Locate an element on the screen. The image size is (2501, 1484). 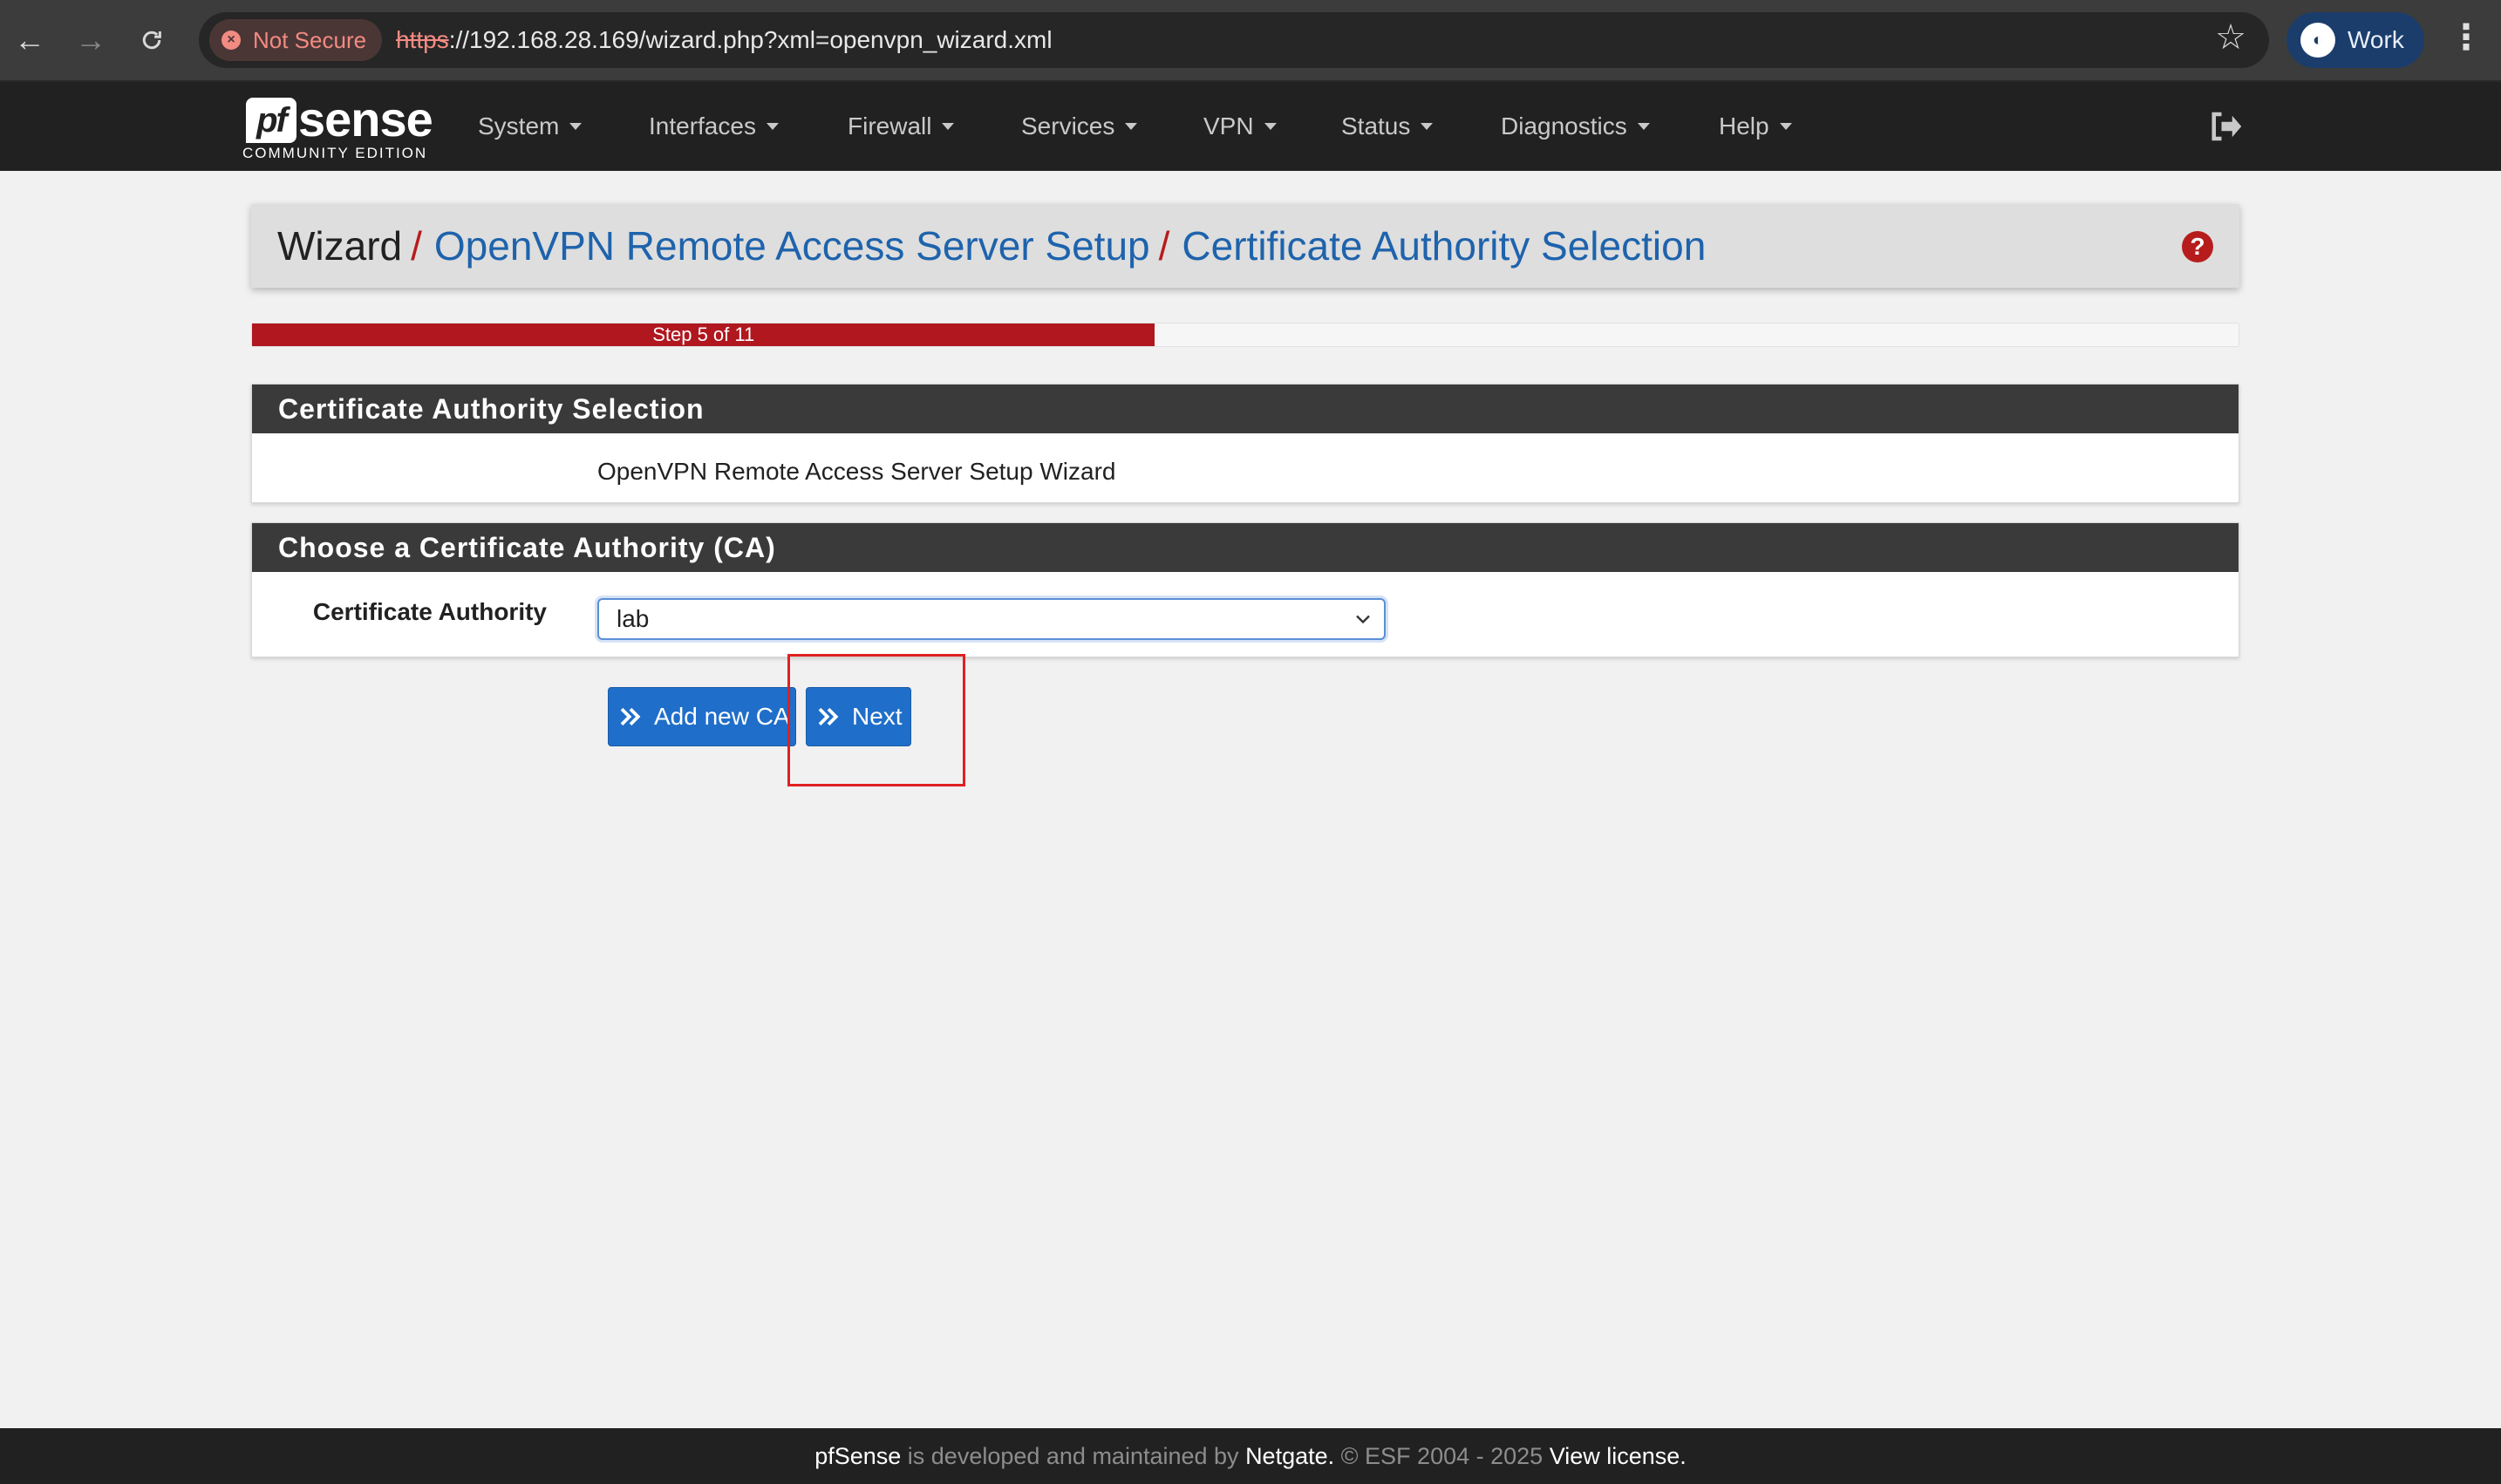
not-secure-label: Not Secure is located at coordinates (310, 39).